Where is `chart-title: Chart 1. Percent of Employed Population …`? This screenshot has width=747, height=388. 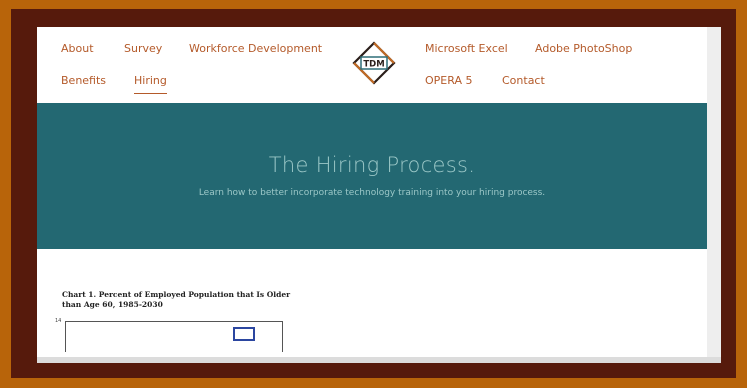 chart-title: Chart 1. Percent of Employed Population … is located at coordinates (176, 299).